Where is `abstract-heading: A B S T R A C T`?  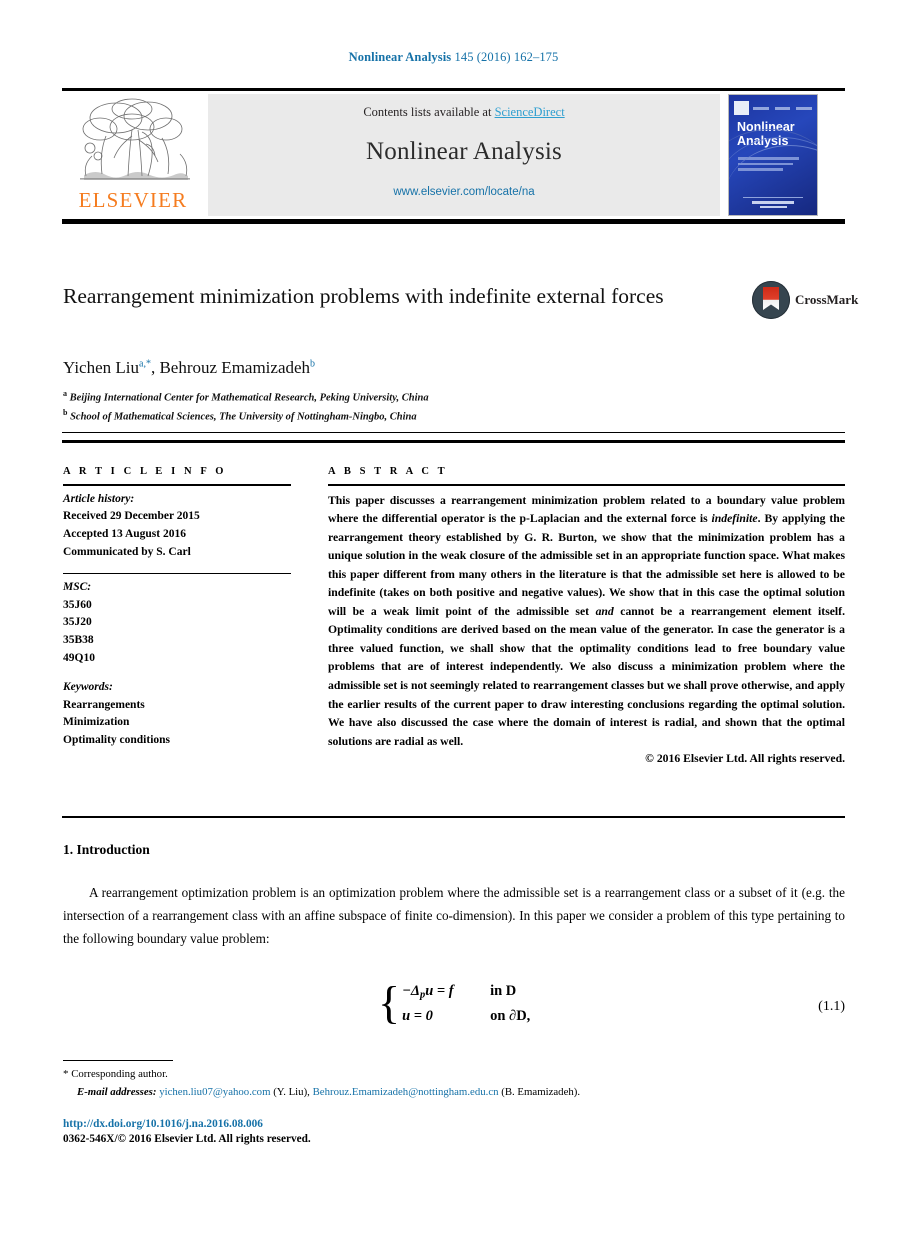 abstract-heading: A B S T R A C T is located at coordinates (388, 471).